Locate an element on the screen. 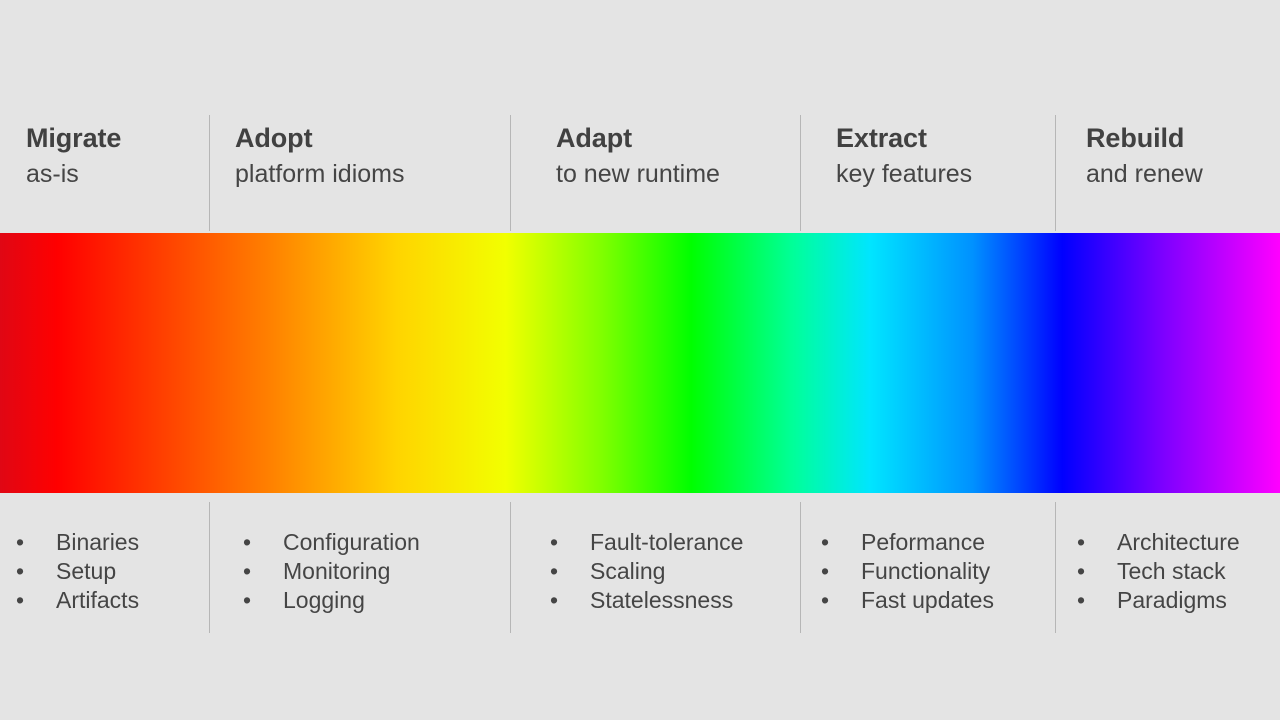 The width and height of the screenshot is (1280, 720). concerns-list: • Binaries • Setup • Artifacts is located at coordinates (104, 571).